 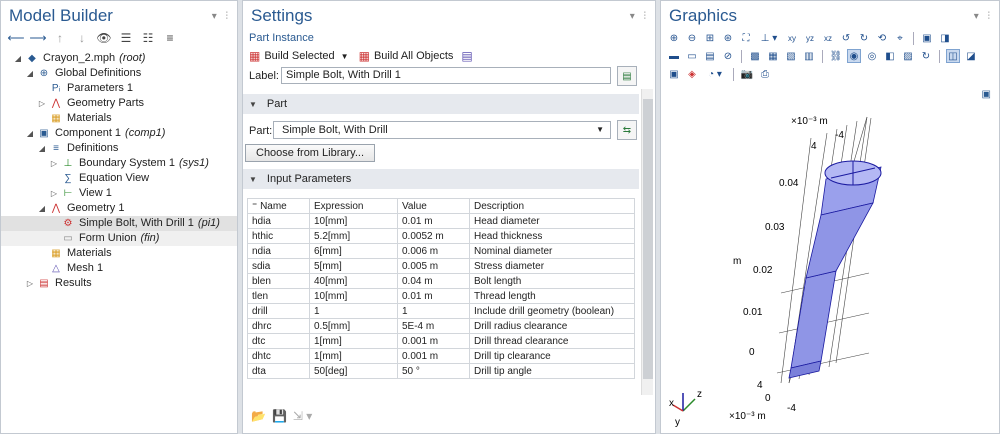 What do you see at coordinates (441, 311) in the screenshot?
I see `table-row: drill 1 1 Include drill geometry (boolean)` at bounding box center [441, 311].